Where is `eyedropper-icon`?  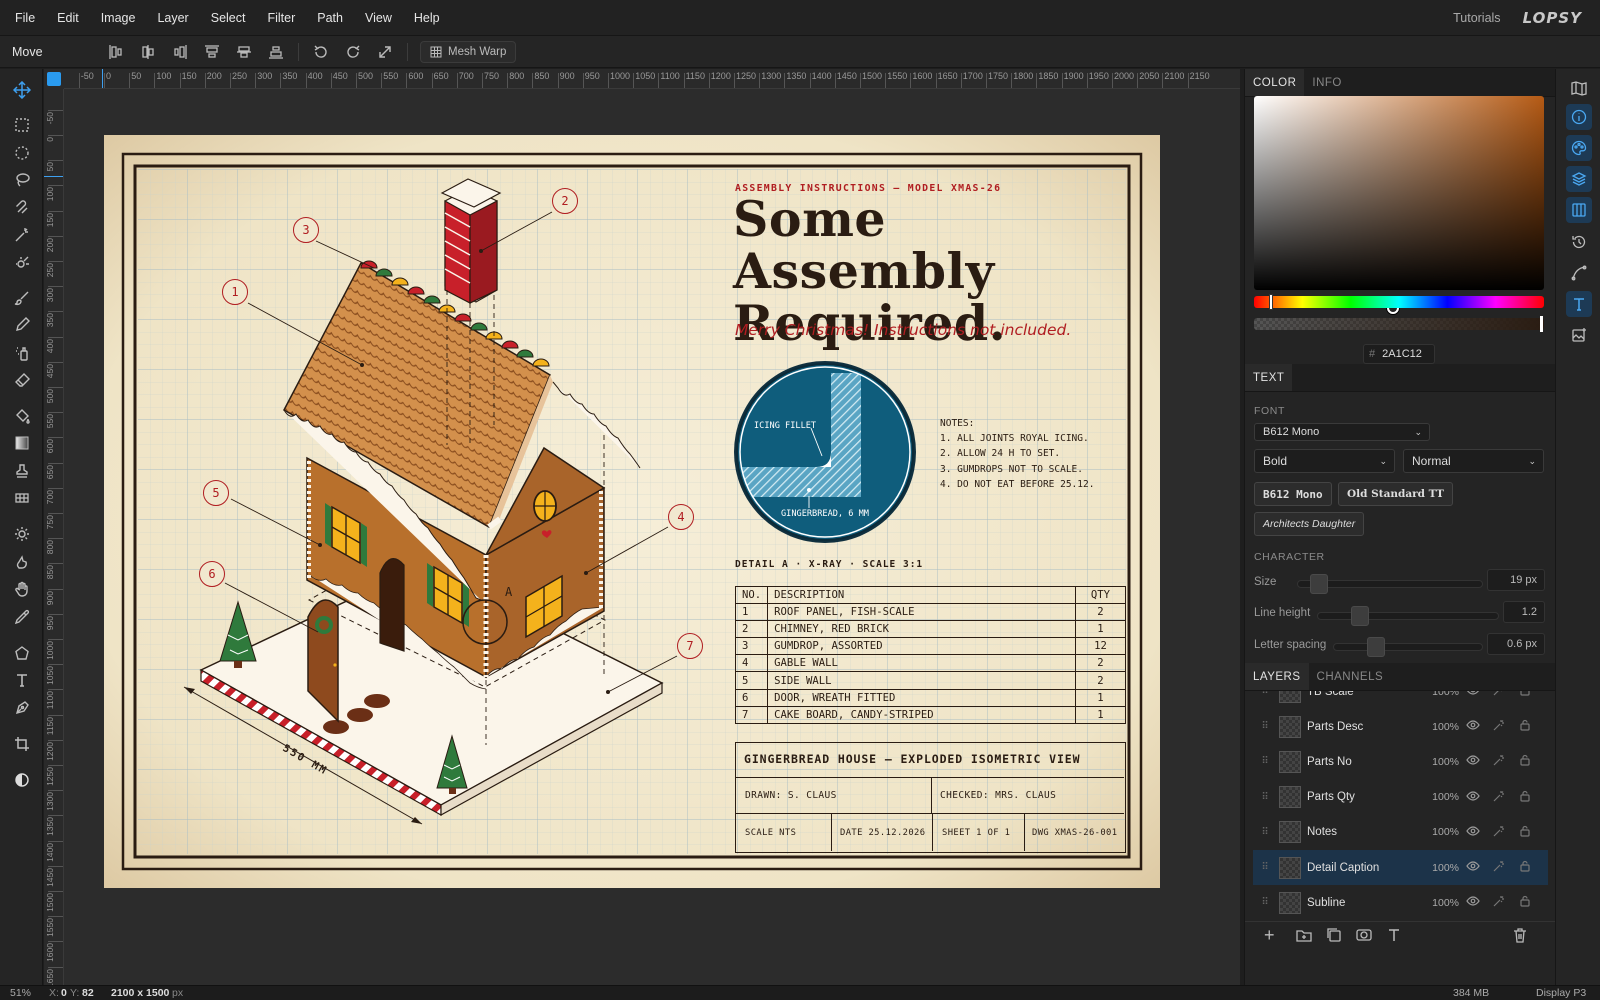
eyedropper-icon is located at coordinates (22, 617).